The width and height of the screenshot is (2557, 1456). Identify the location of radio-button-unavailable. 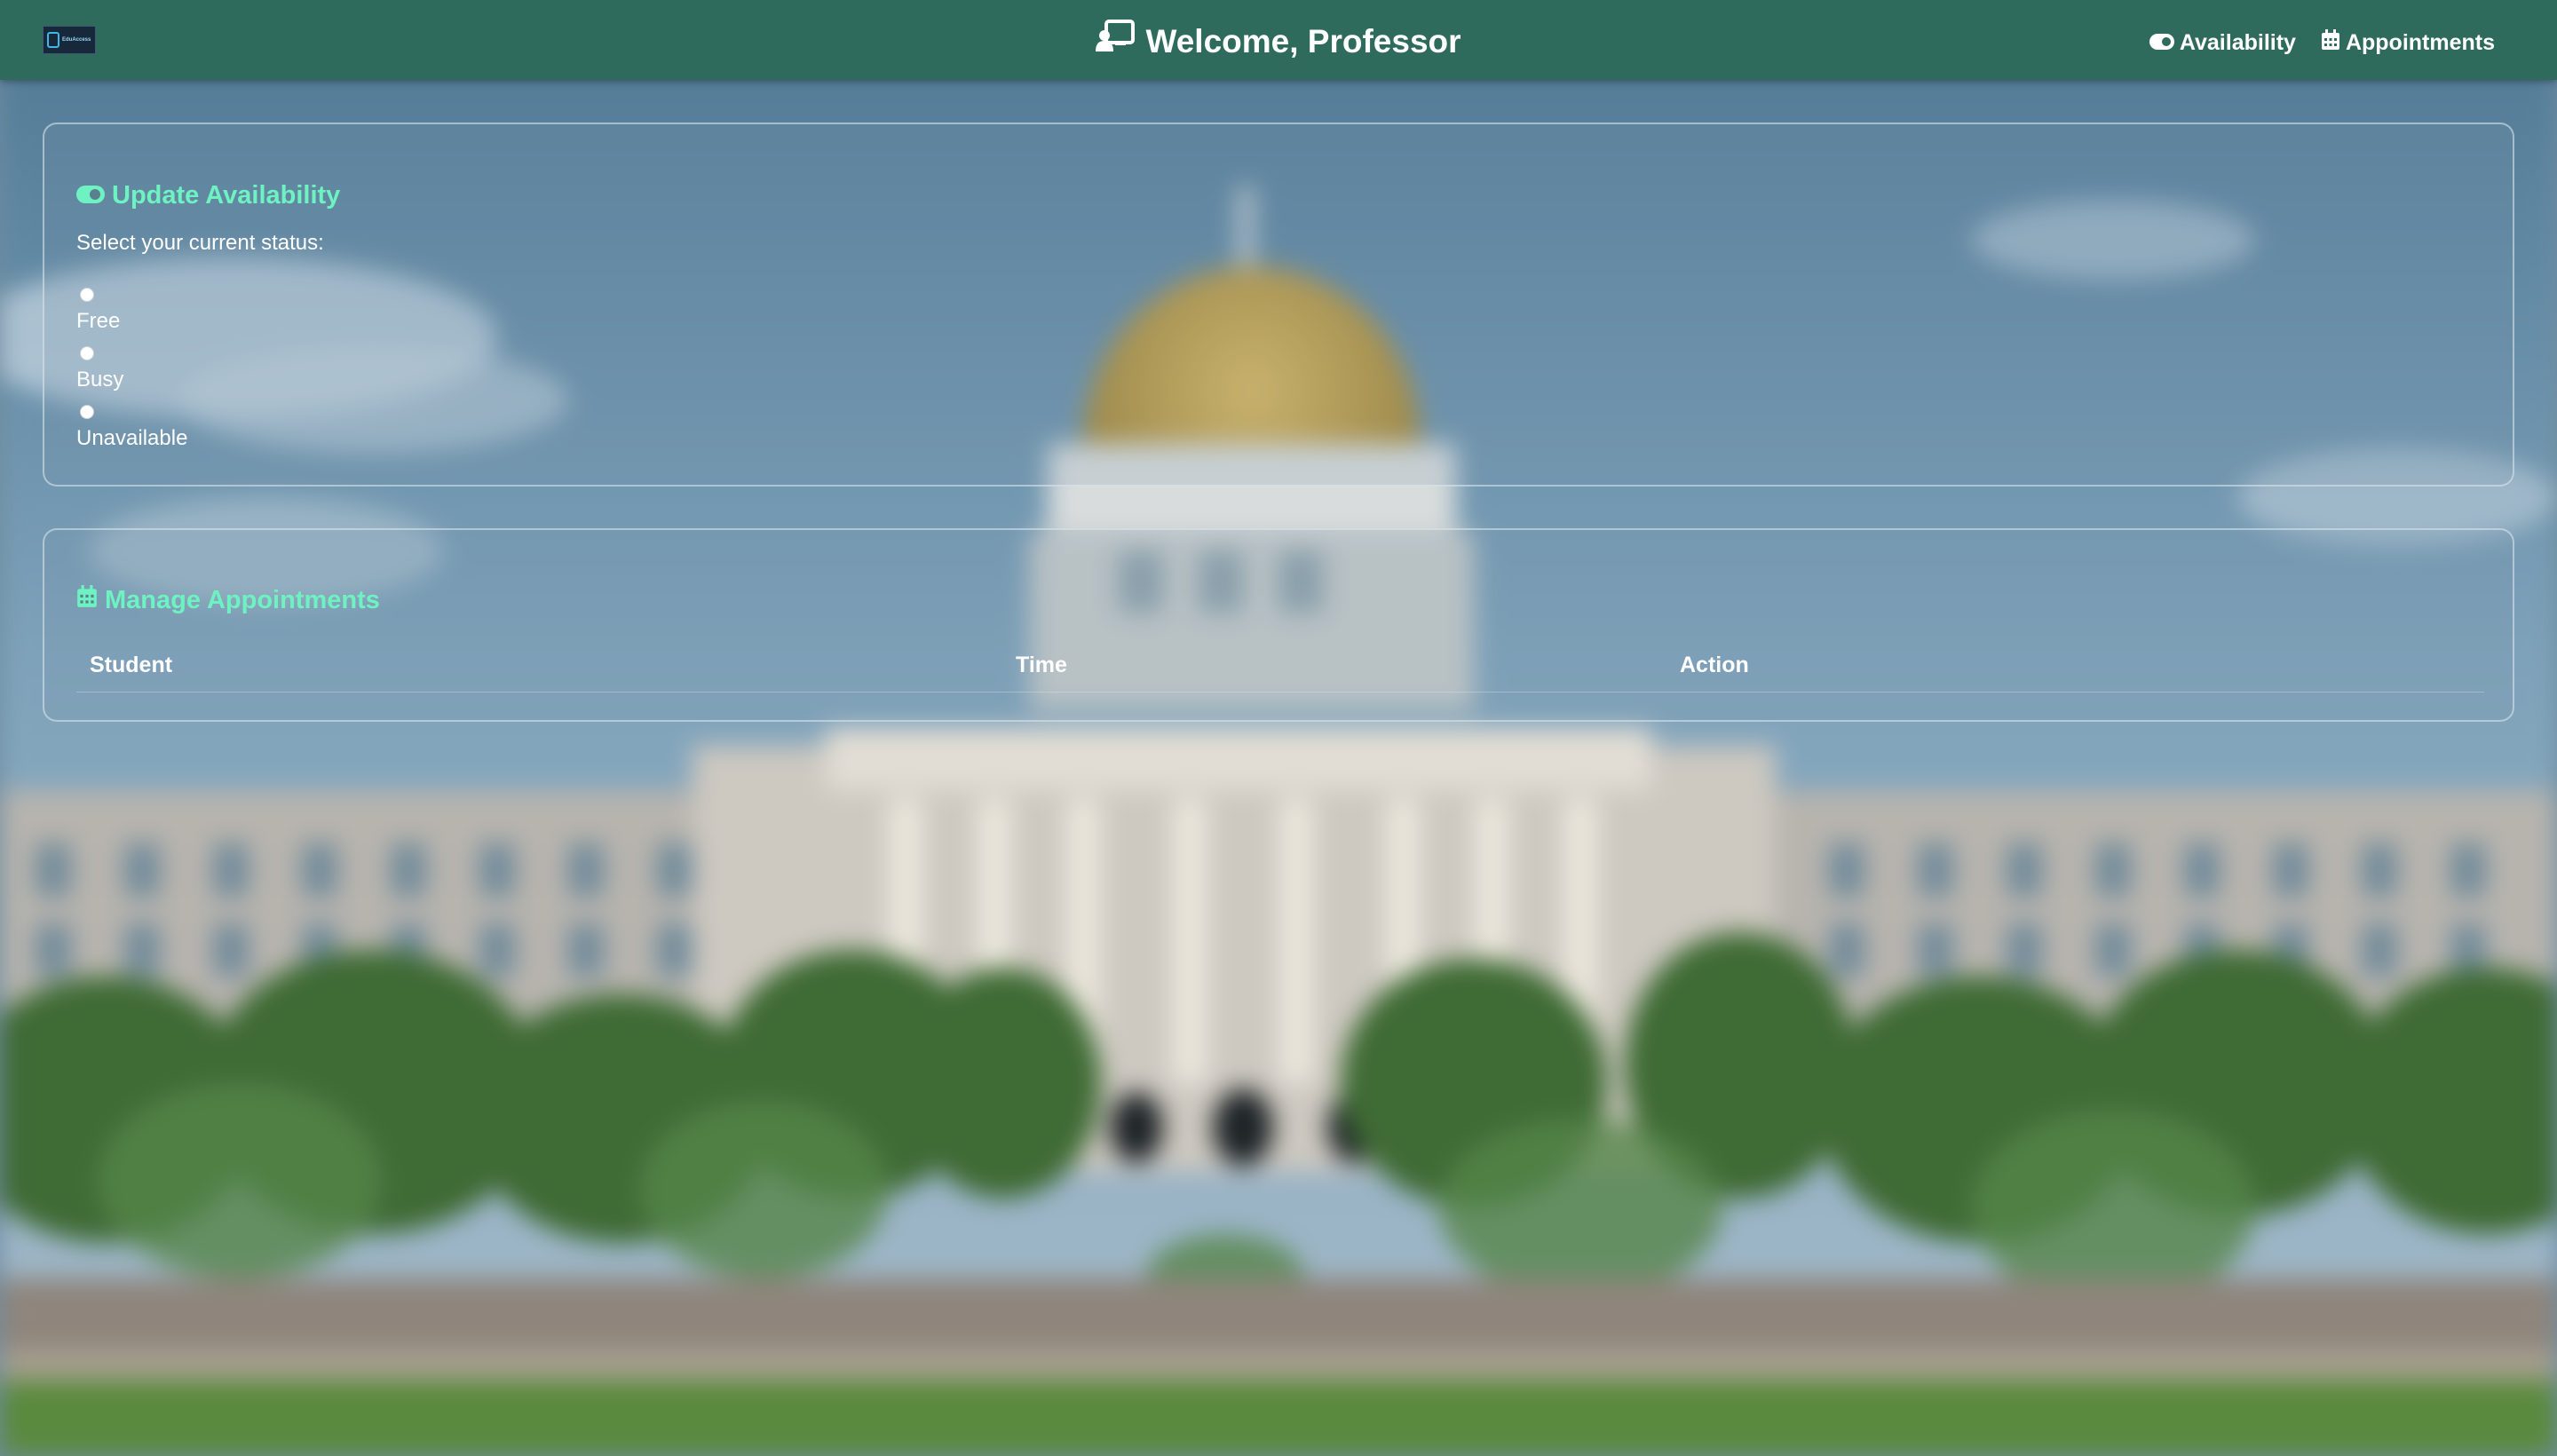
(87, 412).